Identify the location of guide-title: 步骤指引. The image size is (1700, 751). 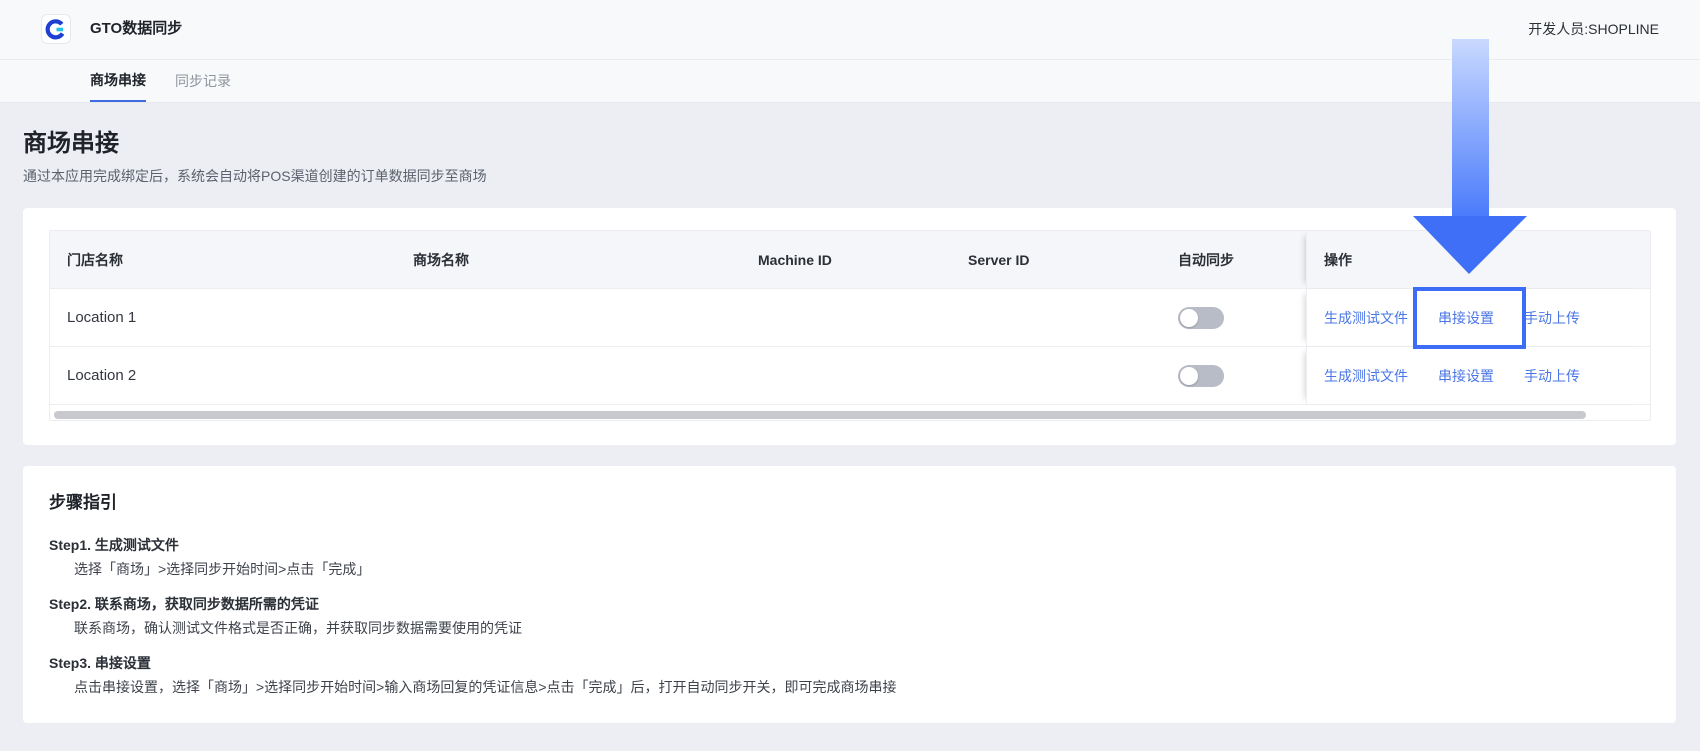
(83, 502).